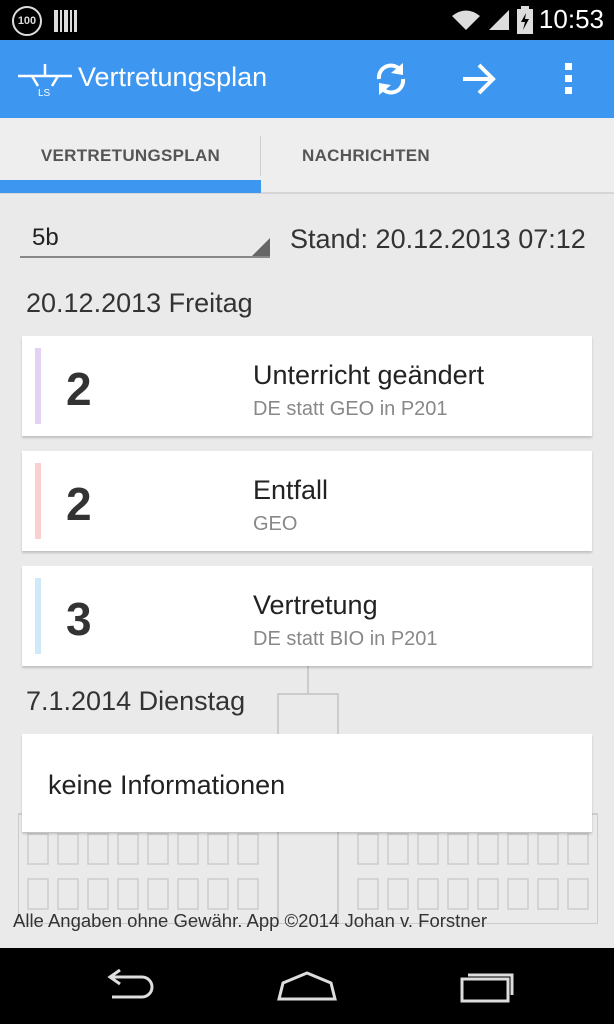 The width and height of the screenshot is (614, 1024). I want to click on logo-text: LS, so click(44, 93).